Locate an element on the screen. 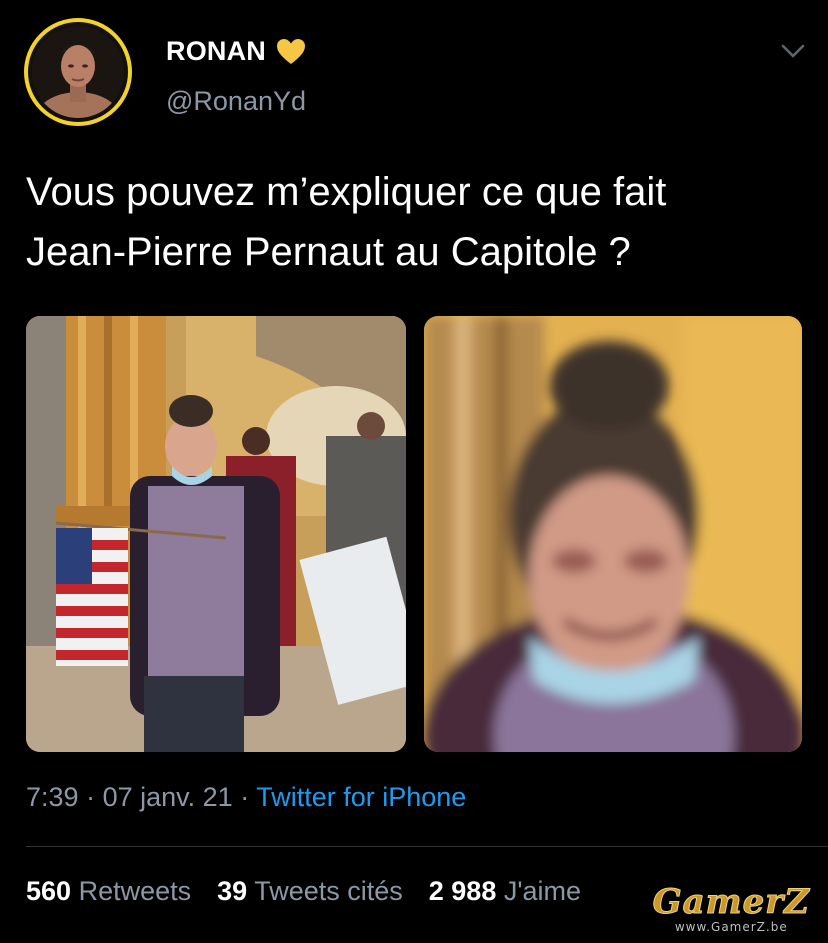  avatar-image is located at coordinates (78, 72).